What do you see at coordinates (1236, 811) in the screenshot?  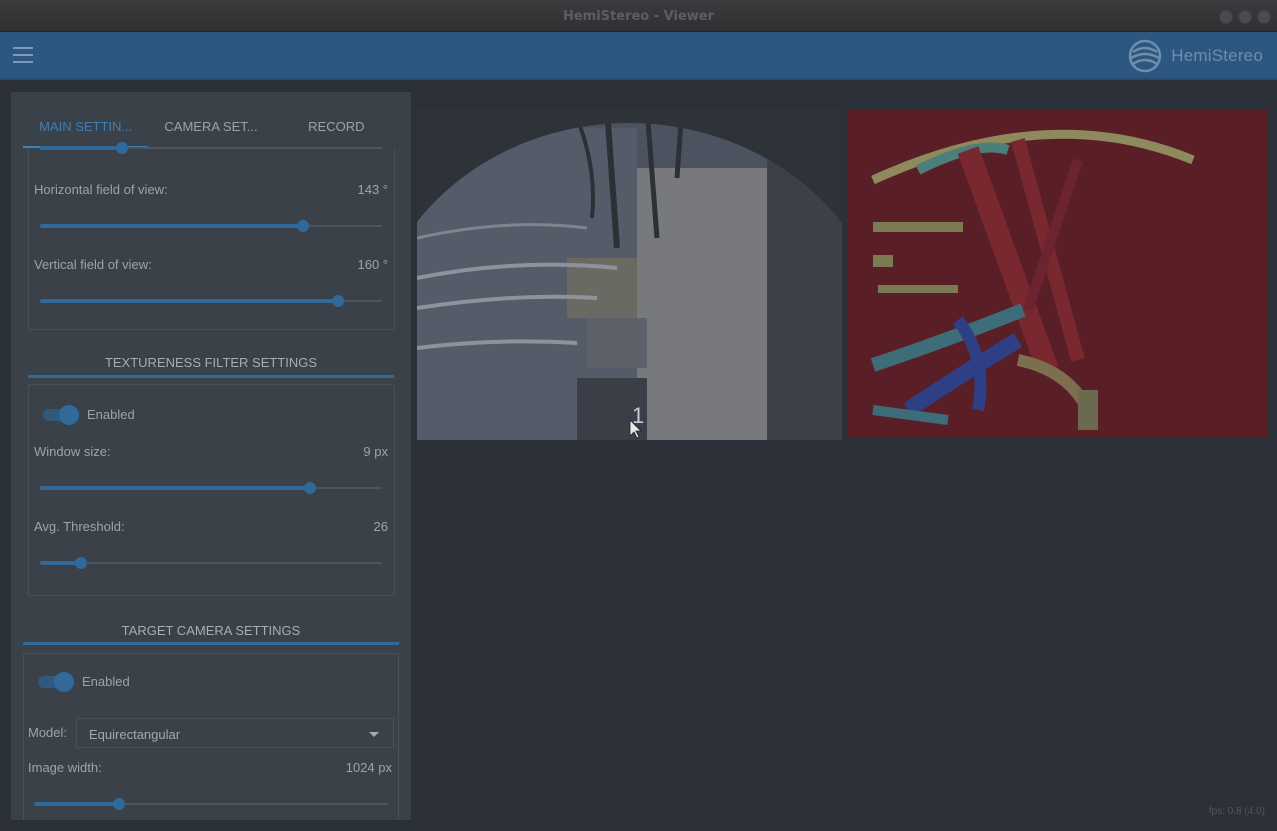 I see `fps-indicator: fps: 0.8 (4.0)` at bounding box center [1236, 811].